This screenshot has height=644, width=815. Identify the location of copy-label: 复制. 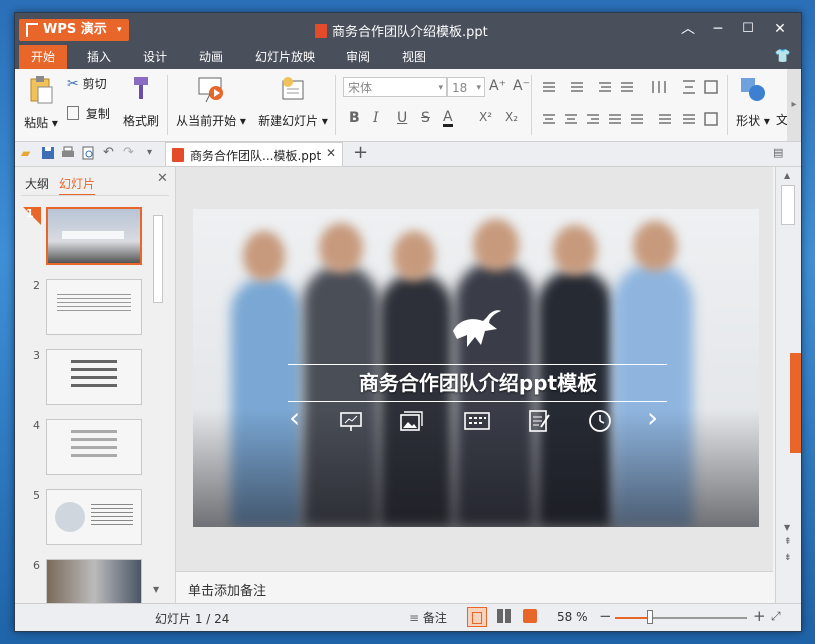
(97, 114).